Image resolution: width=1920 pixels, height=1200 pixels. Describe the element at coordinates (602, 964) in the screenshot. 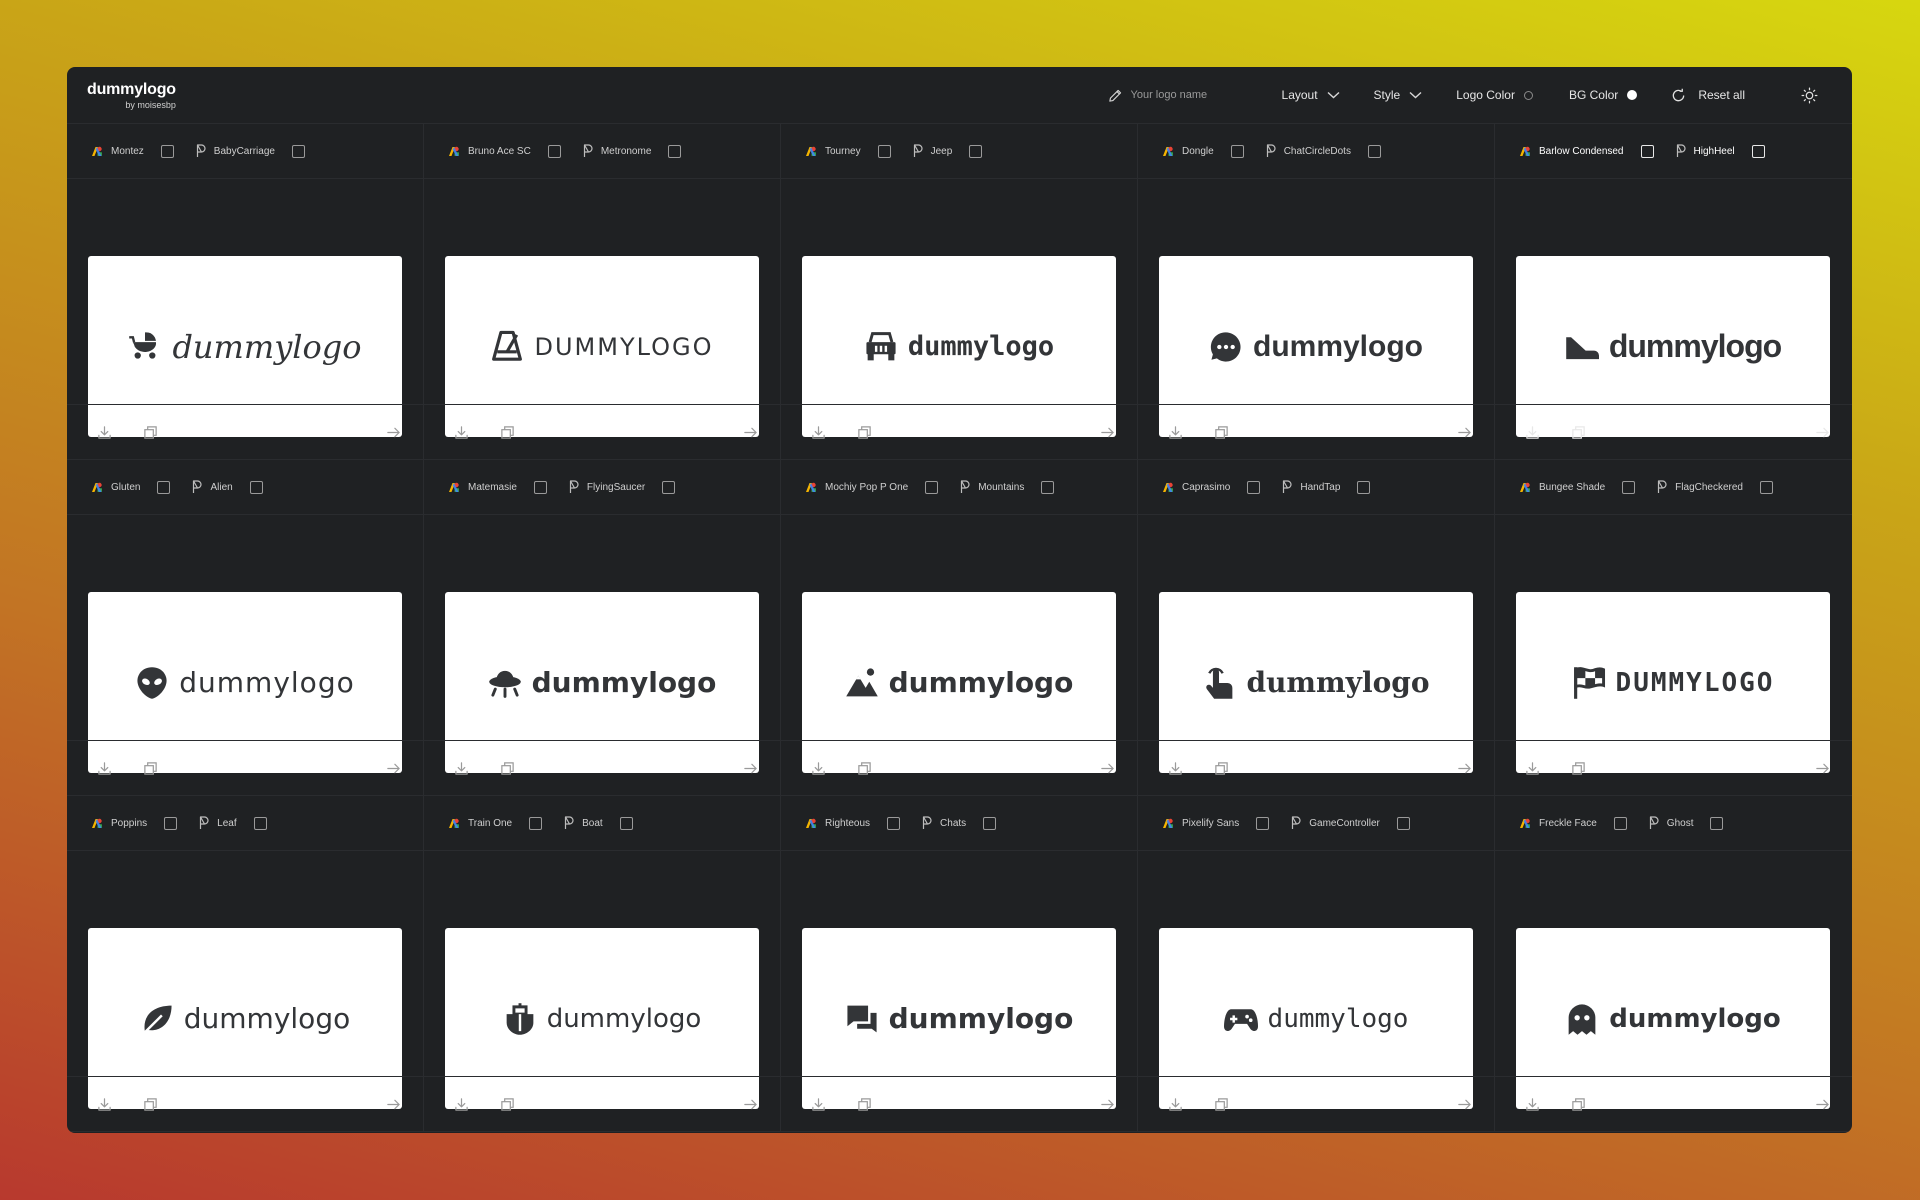

I see `logo-card: Train One Boat dummylogo` at that location.